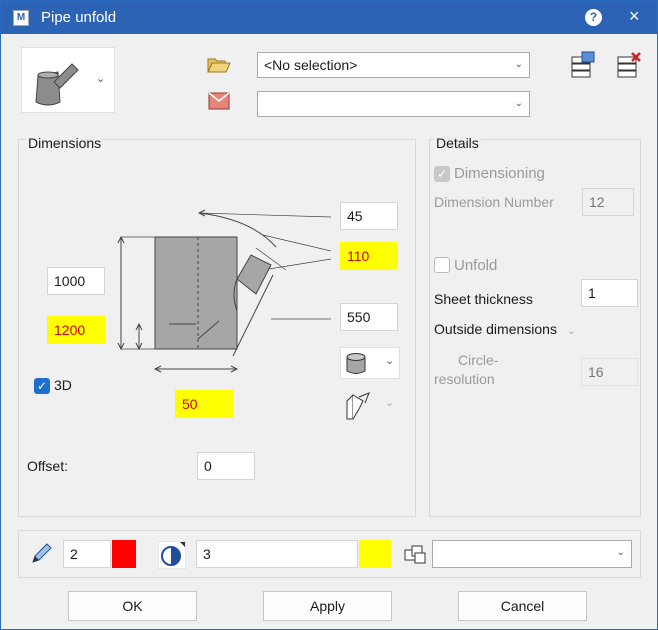 The width and height of the screenshot is (658, 630). I want to click on sheet-thickness-input: 1, so click(609, 293).